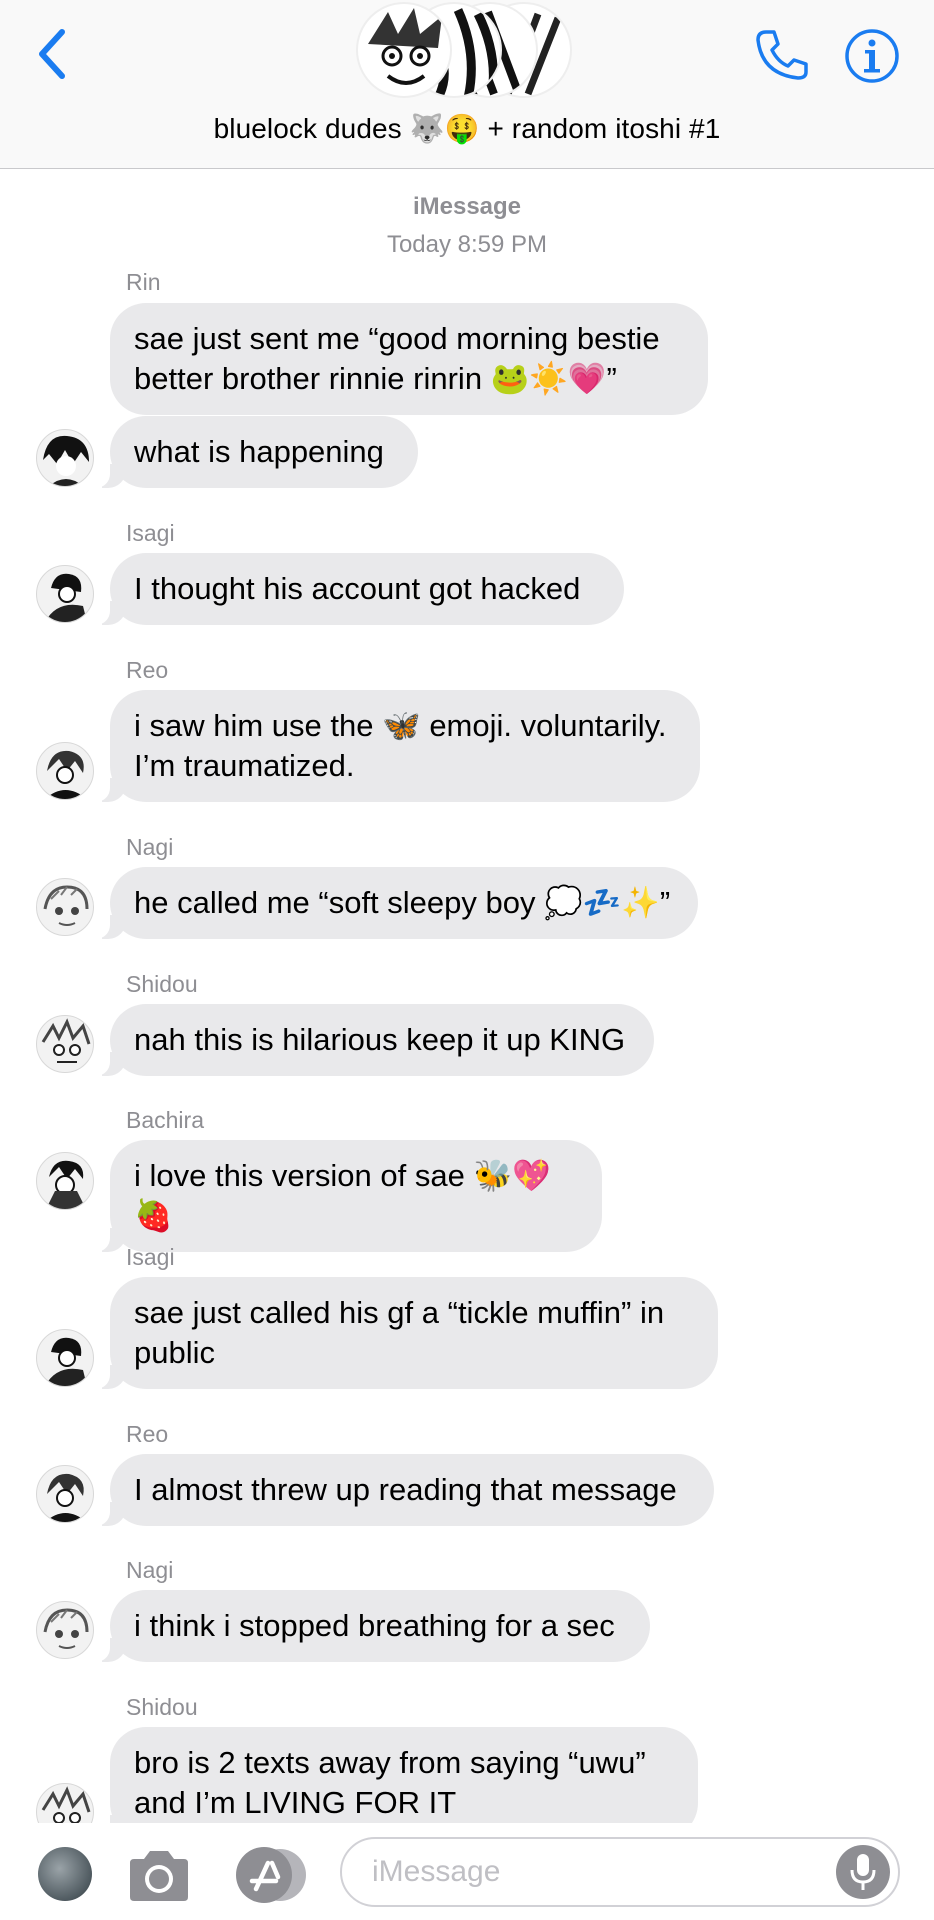  Describe the element at coordinates (374, 1625) in the screenshot. I see `message-text: i think i stopped breathing for a sec` at that location.